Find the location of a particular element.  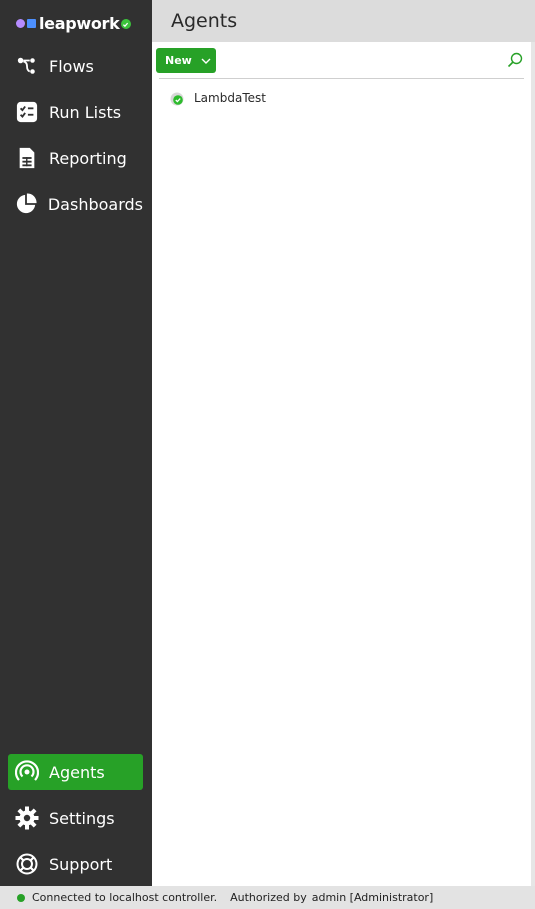

logo-dot-icon is located at coordinates (20, 23).